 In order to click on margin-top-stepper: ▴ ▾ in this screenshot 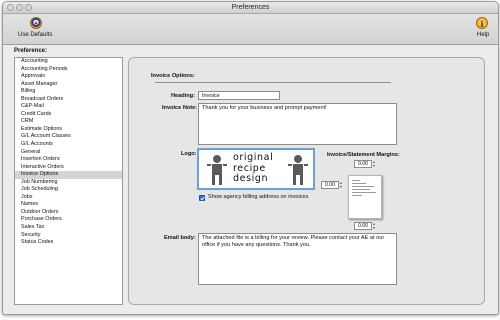, I will do `click(374, 164)`.